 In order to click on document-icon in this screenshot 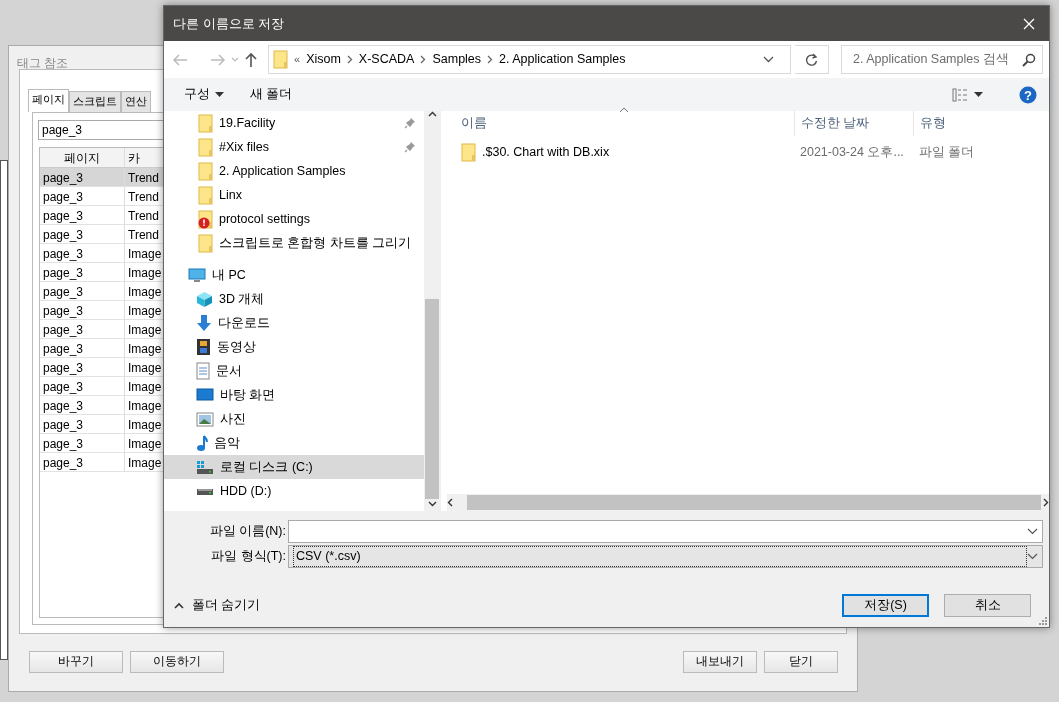, I will do `click(203, 371)`.